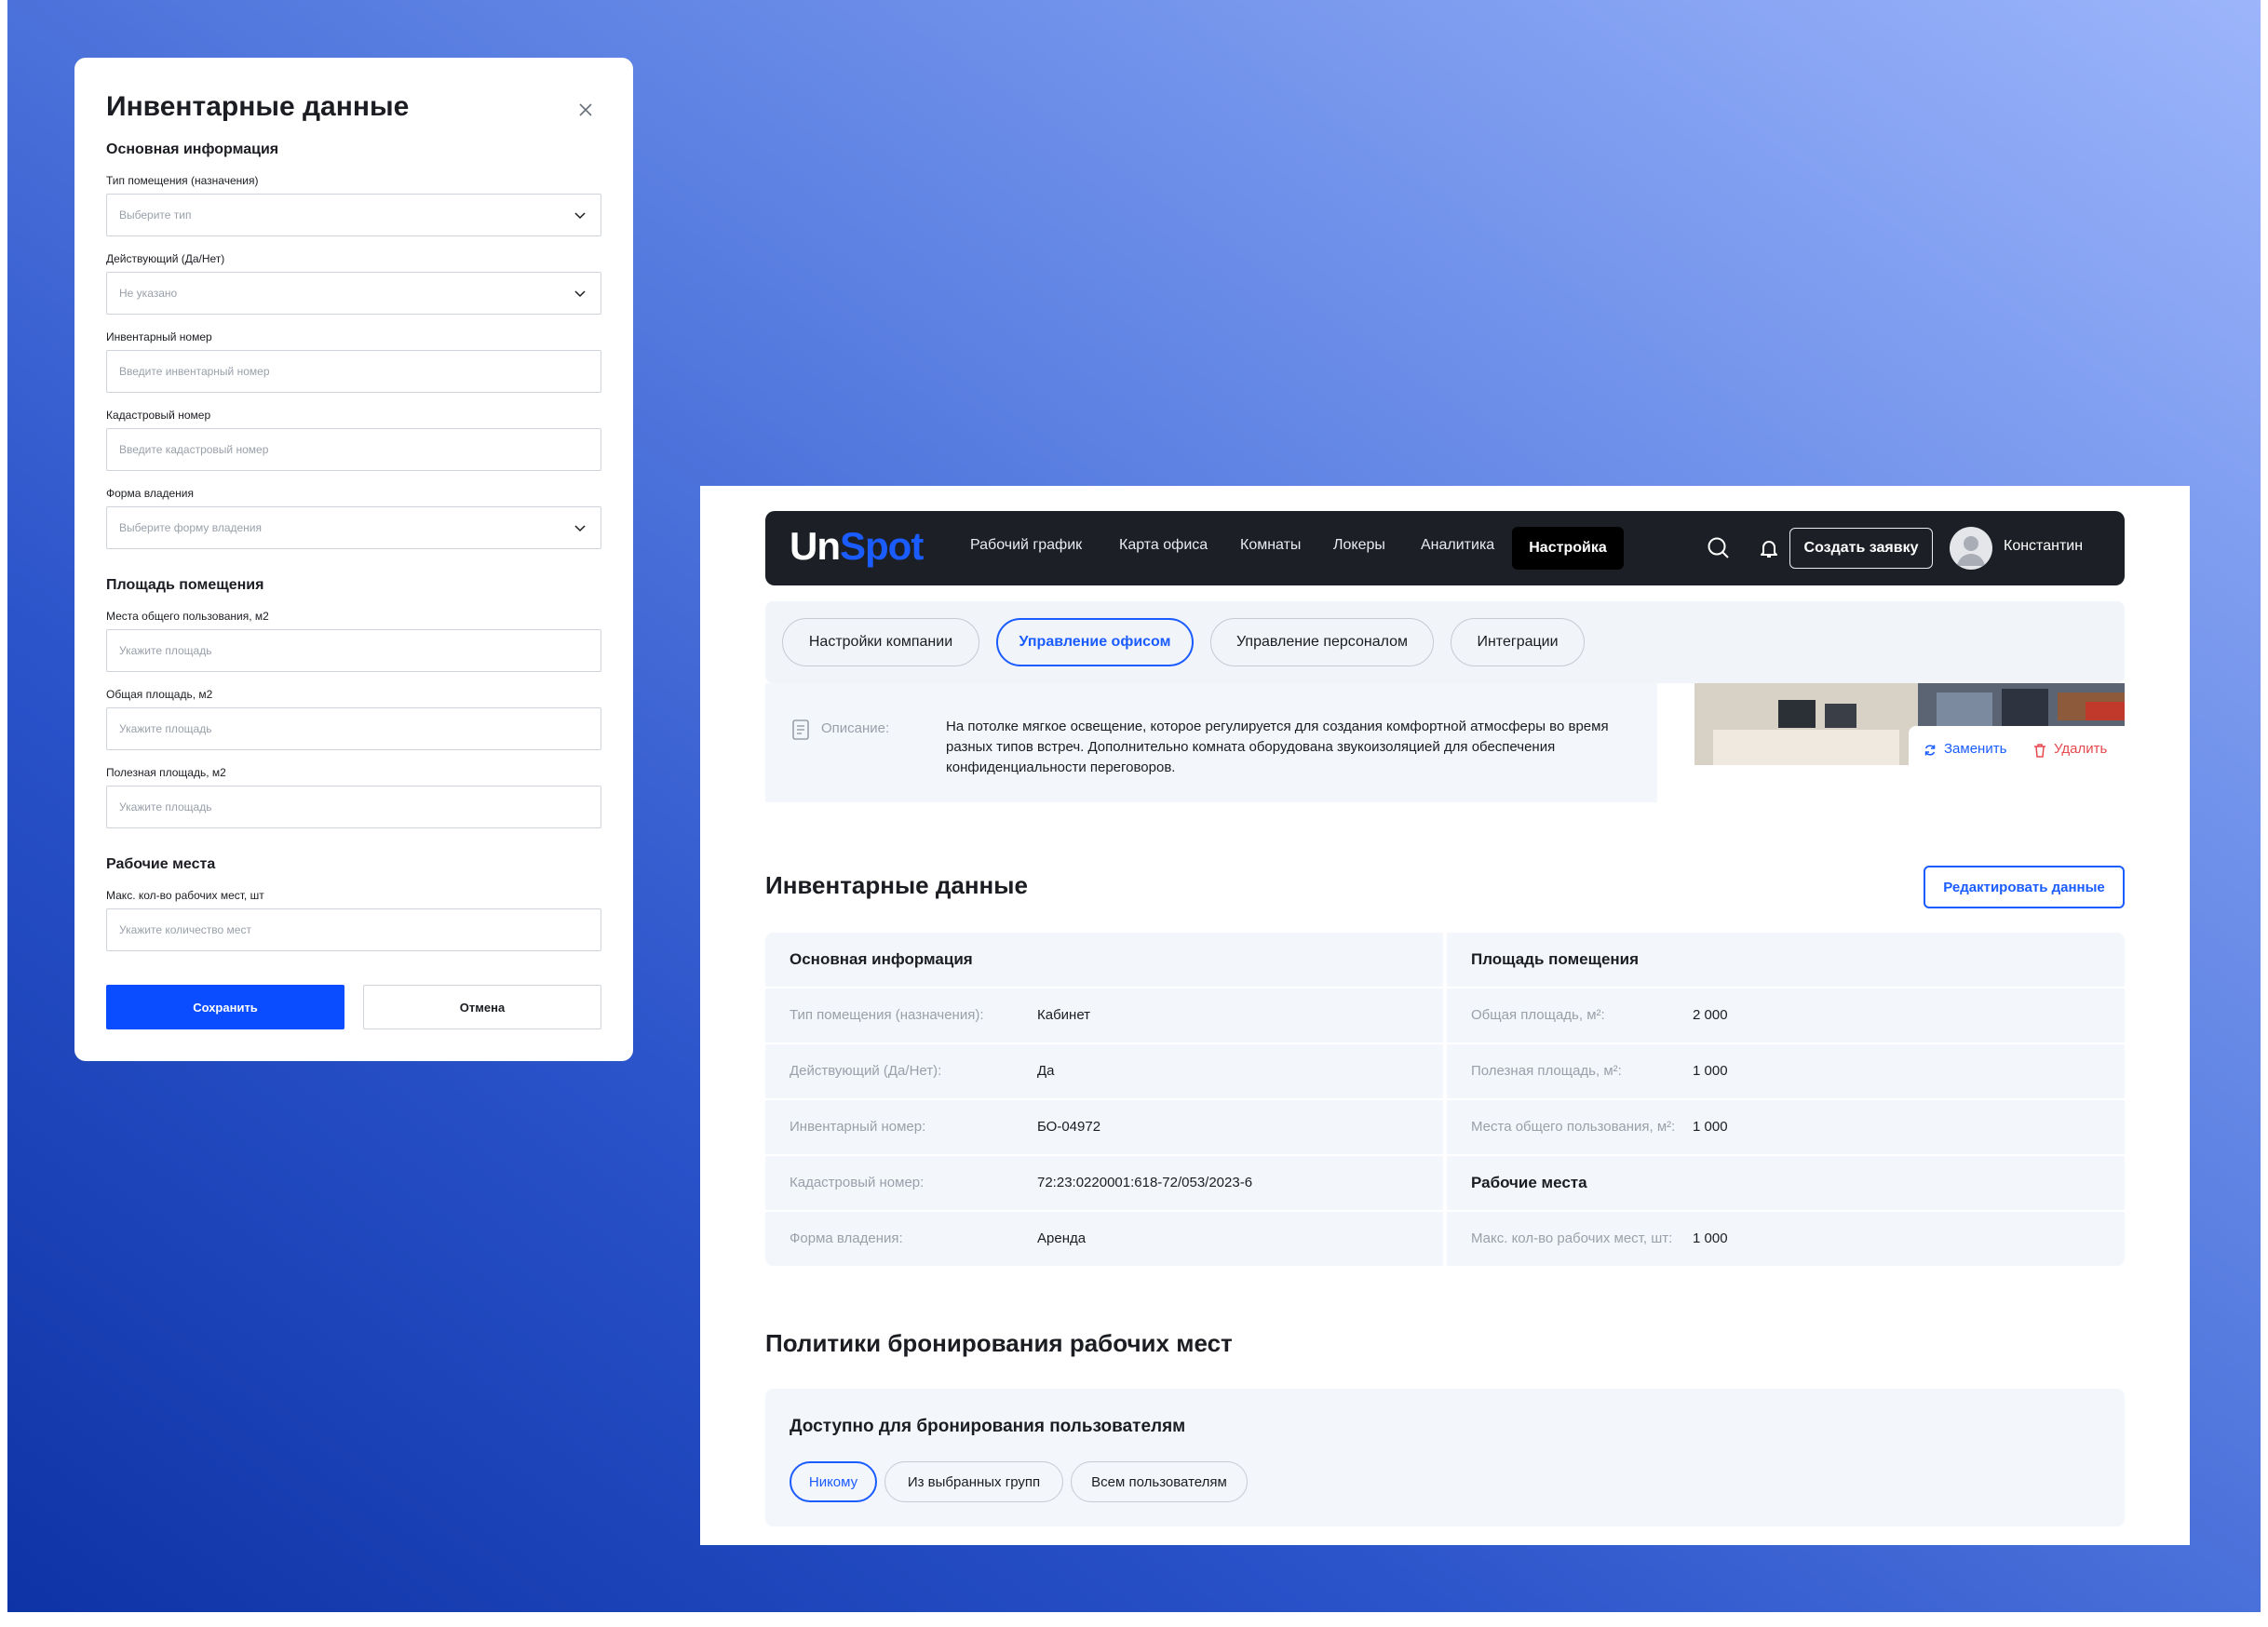 The height and width of the screenshot is (1627, 2268). Describe the element at coordinates (1786, 1015) in the screenshot. I see `table-row: Общая площадь, м²: 2 000` at that location.